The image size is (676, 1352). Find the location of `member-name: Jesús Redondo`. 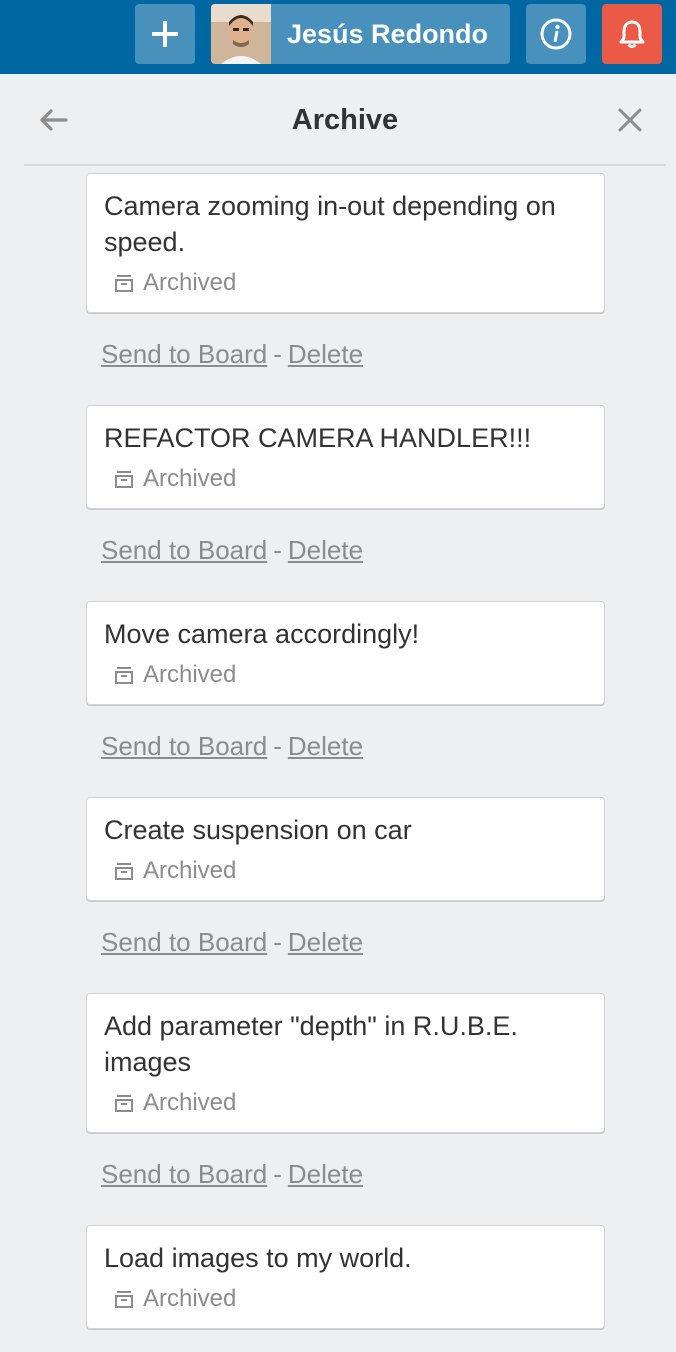

member-name: Jesús Redondo is located at coordinates (388, 33).